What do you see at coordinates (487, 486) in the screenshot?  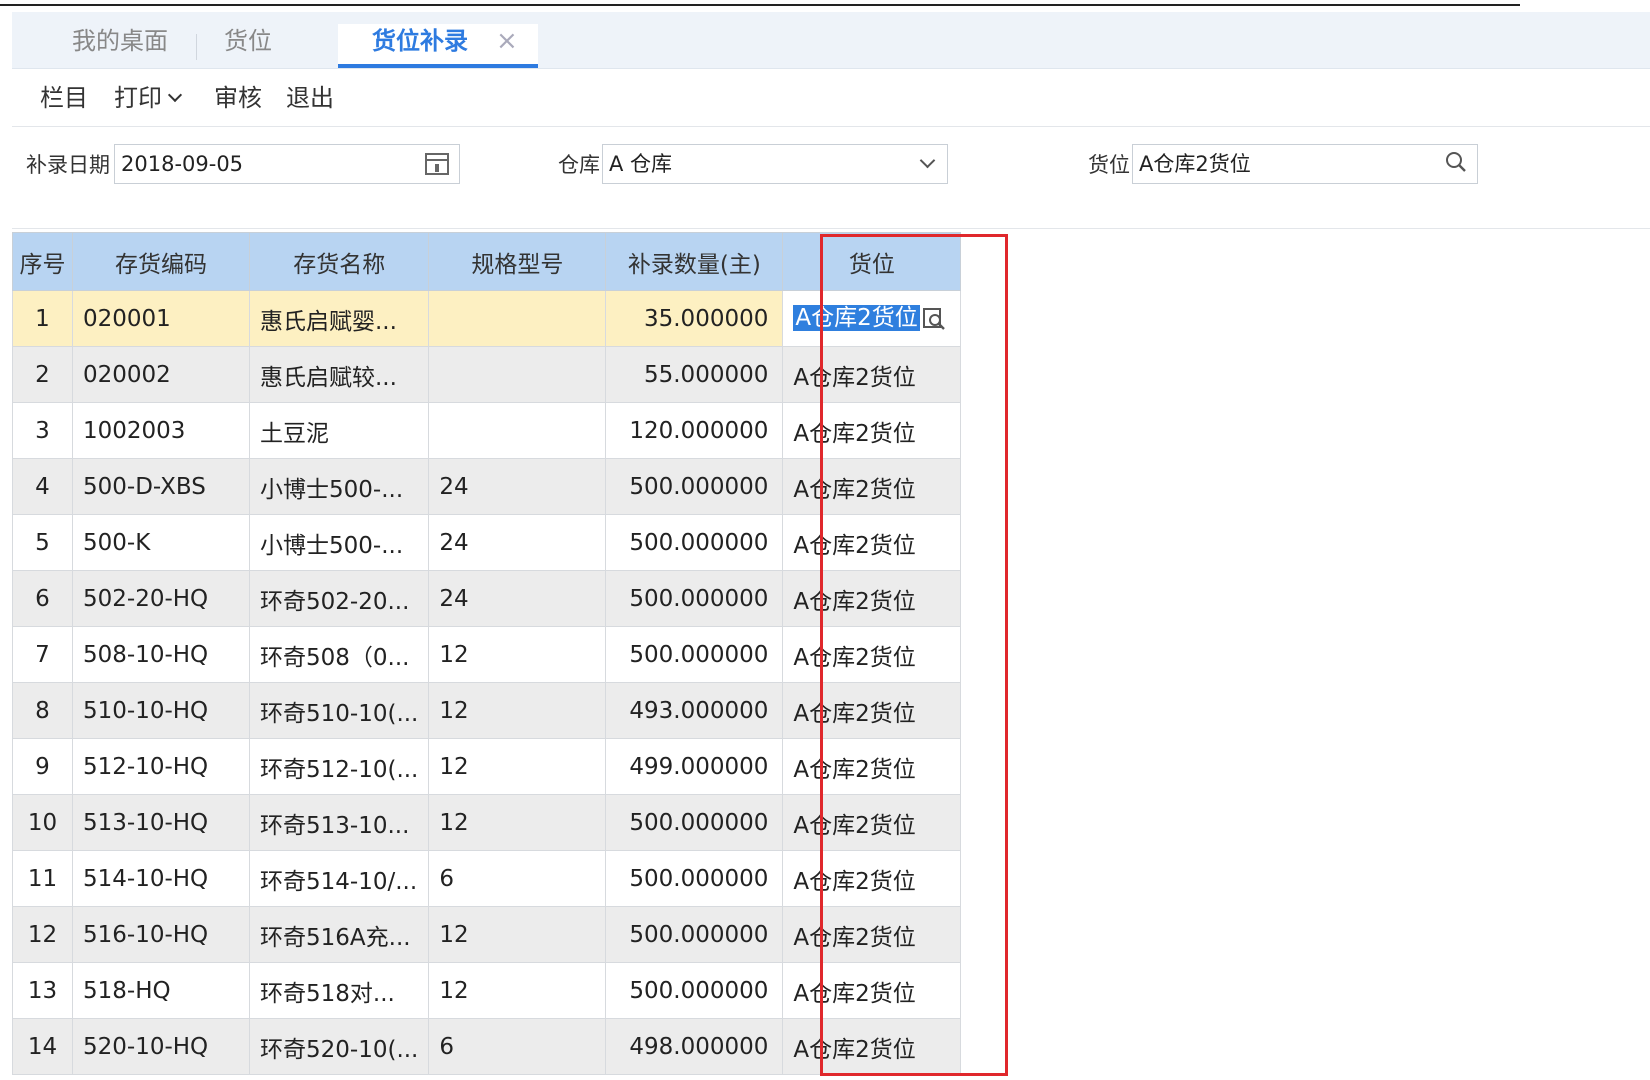 I see `table-row: 4 500-D-XBS 小博士500-... 24 500.000000 A仓库2货位` at bounding box center [487, 486].